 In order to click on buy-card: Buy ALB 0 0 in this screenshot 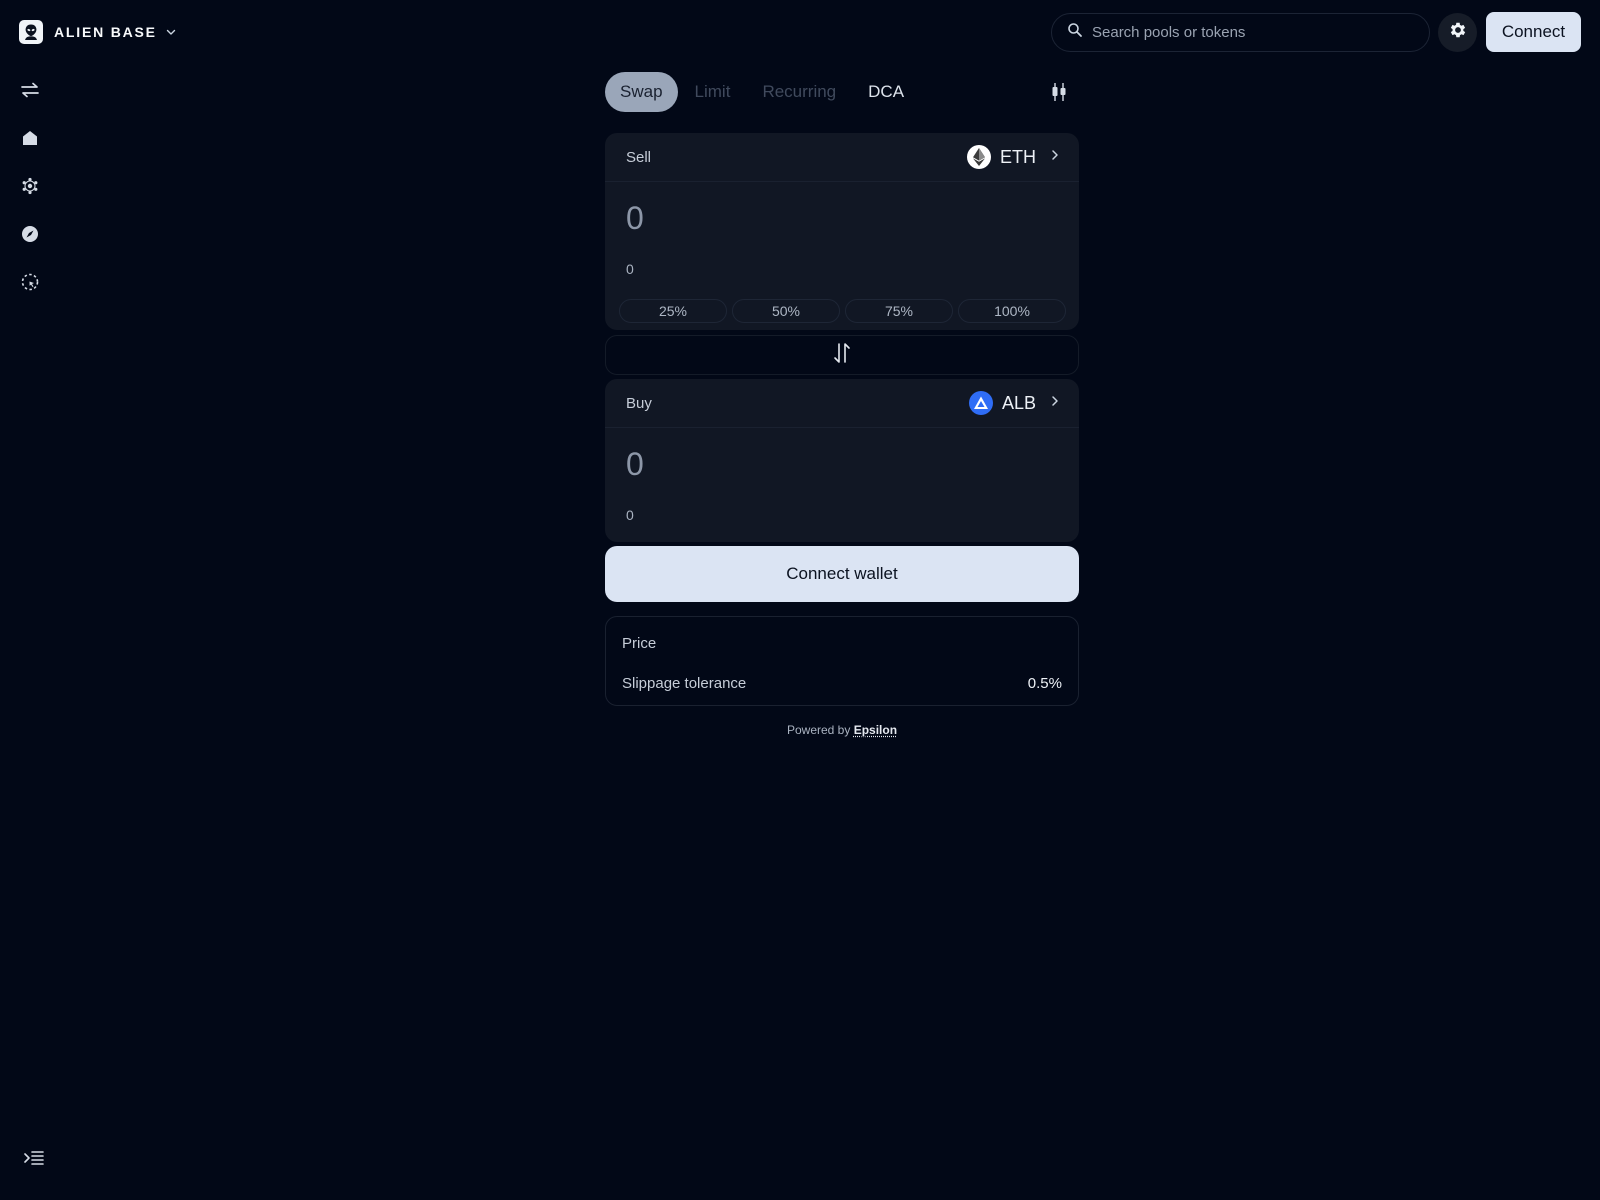, I will do `click(842, 460)`.